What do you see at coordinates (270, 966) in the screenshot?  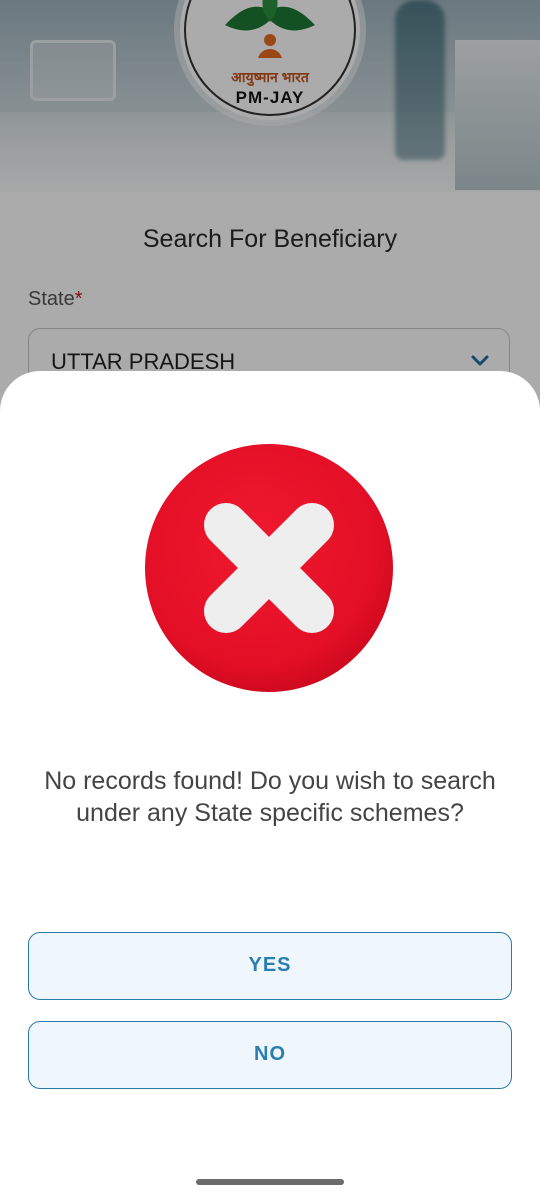 I see `yes-button: YES` at bounding box center [270, 966].